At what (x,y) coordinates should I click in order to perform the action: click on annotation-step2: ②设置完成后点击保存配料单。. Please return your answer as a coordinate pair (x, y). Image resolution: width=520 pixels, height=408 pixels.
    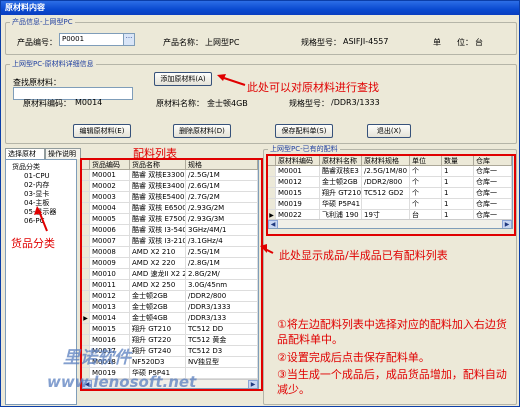
    Looking at the image, I should click on (353, 357).